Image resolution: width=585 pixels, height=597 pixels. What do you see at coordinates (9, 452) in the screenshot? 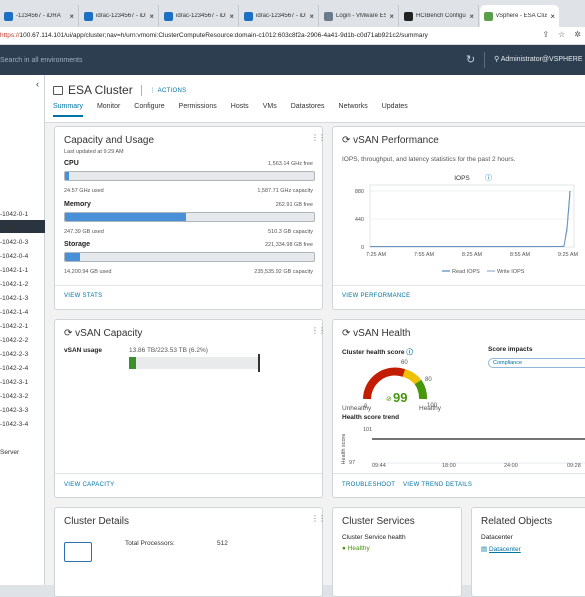
I see `tree-item: Server` at bounding box center [9, 452].